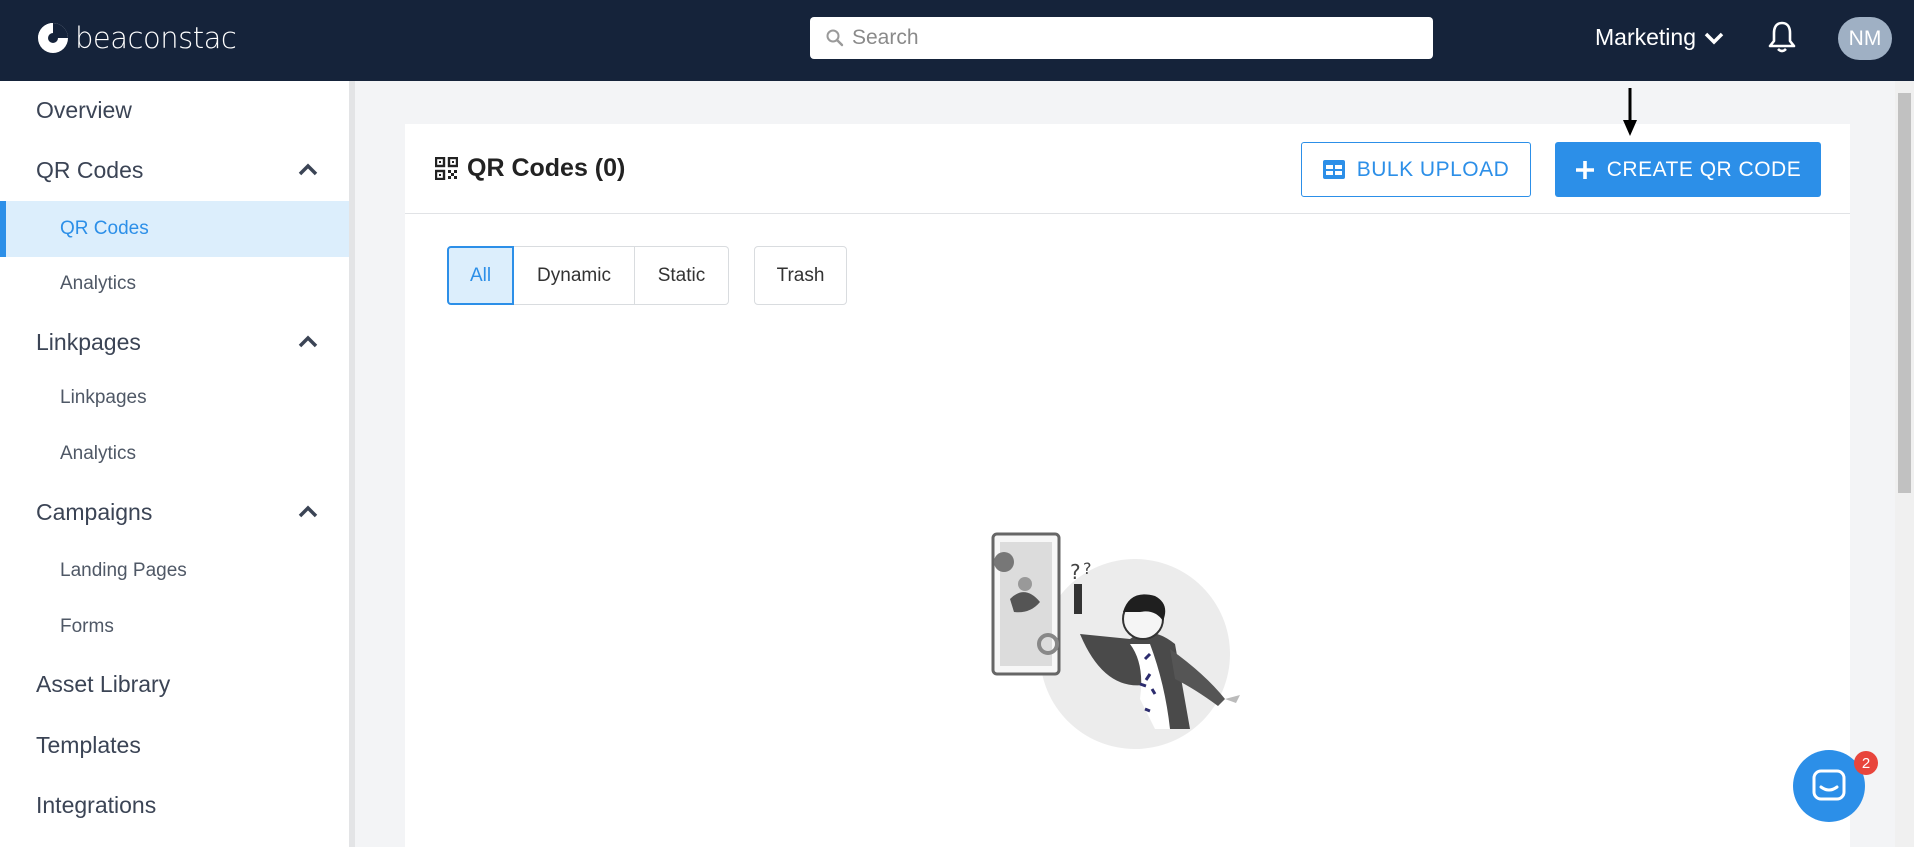 The height and width of the screenshot is (847, 1914). Describe the element at coordinates (546, 168) in the screenshot. I see `page-title-text: QR Codes (0)` at that location.